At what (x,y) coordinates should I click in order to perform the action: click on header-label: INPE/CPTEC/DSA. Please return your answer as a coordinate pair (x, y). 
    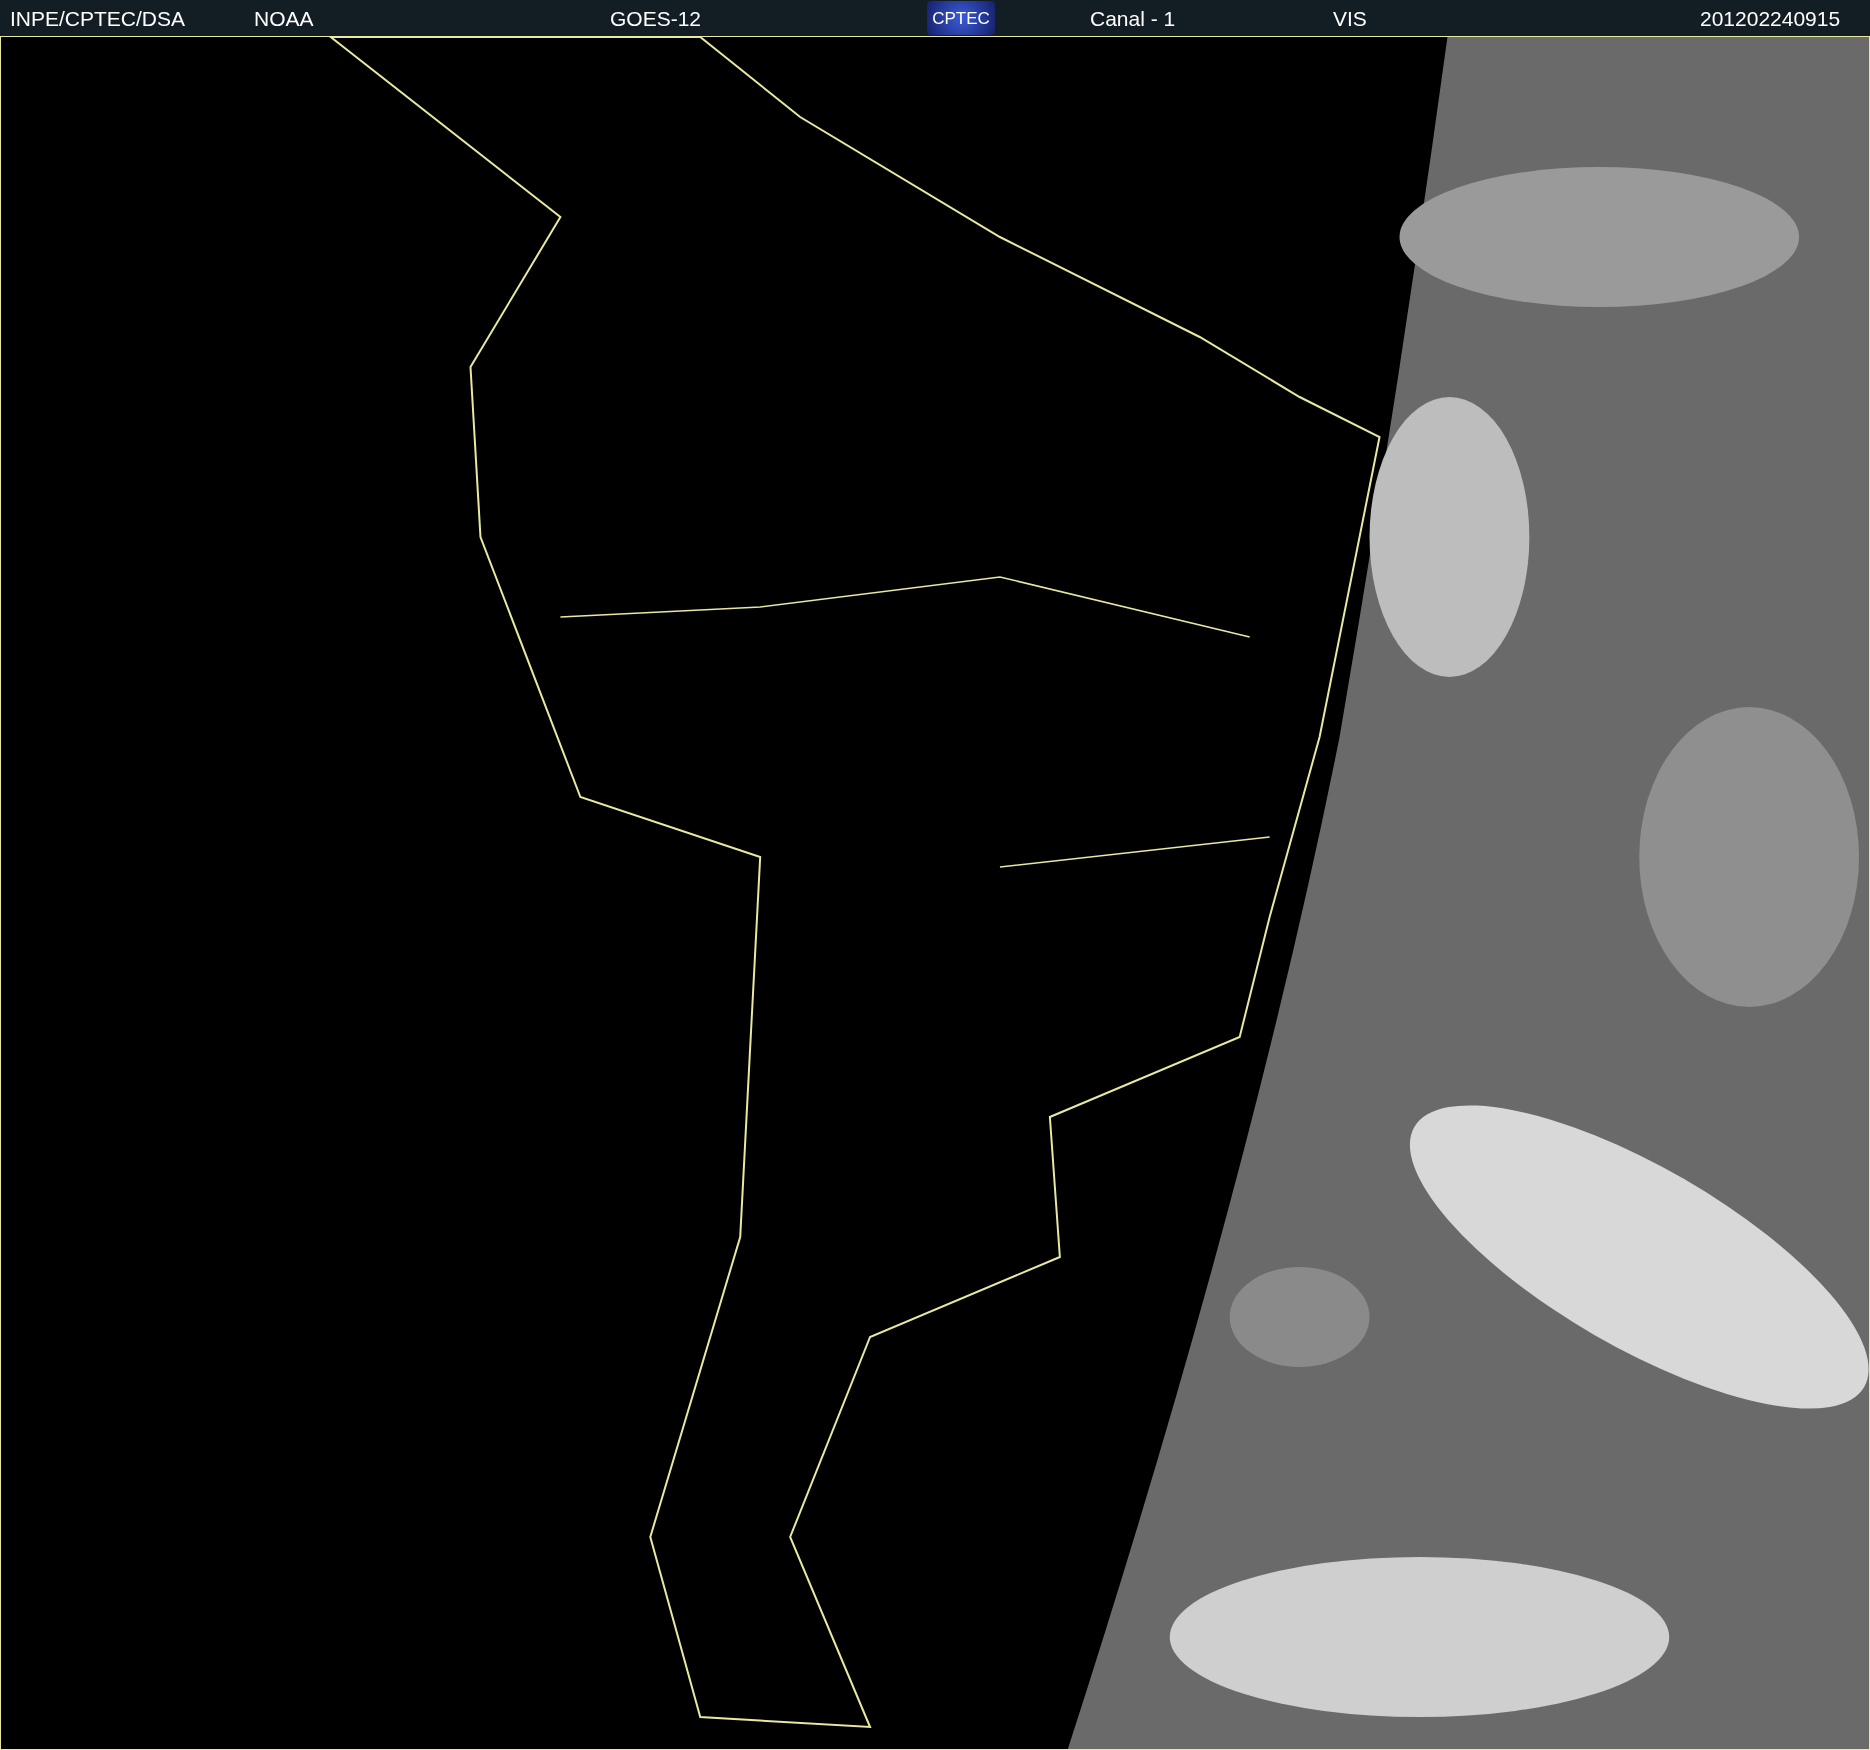
    Looking at the image, I should click on (98, 18).